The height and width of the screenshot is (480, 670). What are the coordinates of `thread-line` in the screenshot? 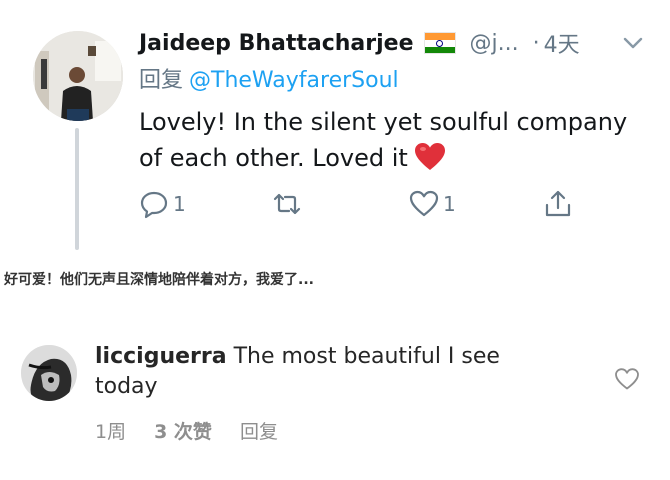 It's located at (77, 189).